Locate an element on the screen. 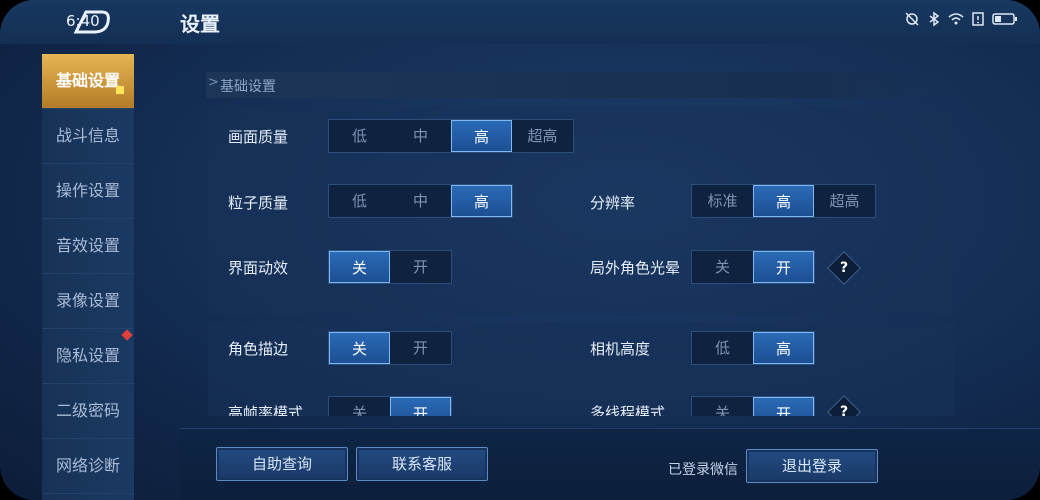  self-help-button: 自助查询 is located at coordinates (282, 464).